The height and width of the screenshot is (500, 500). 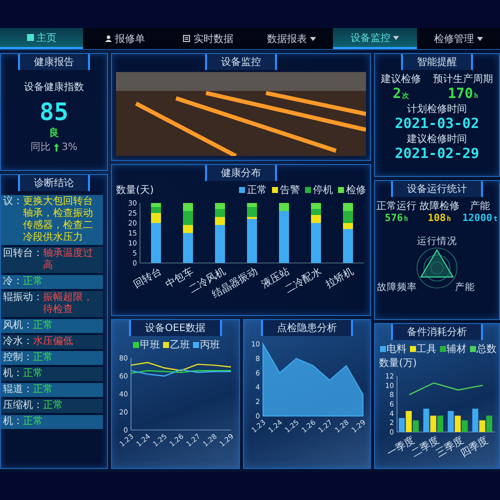 What do you see at coordinates (54, 62) in the screenshot?
I see `panel-title: 健康报告` at bounding box center [54, 62].